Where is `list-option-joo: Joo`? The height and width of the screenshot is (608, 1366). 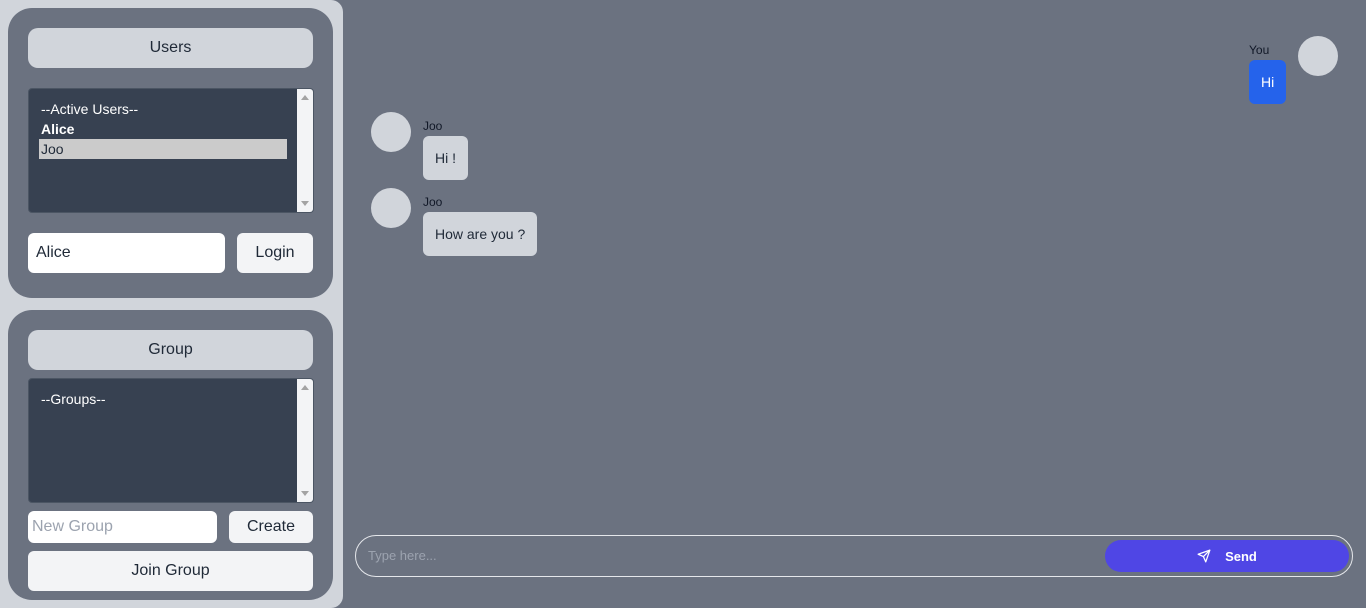 list-option-joo: Joo is located at coordinates (163, 149).